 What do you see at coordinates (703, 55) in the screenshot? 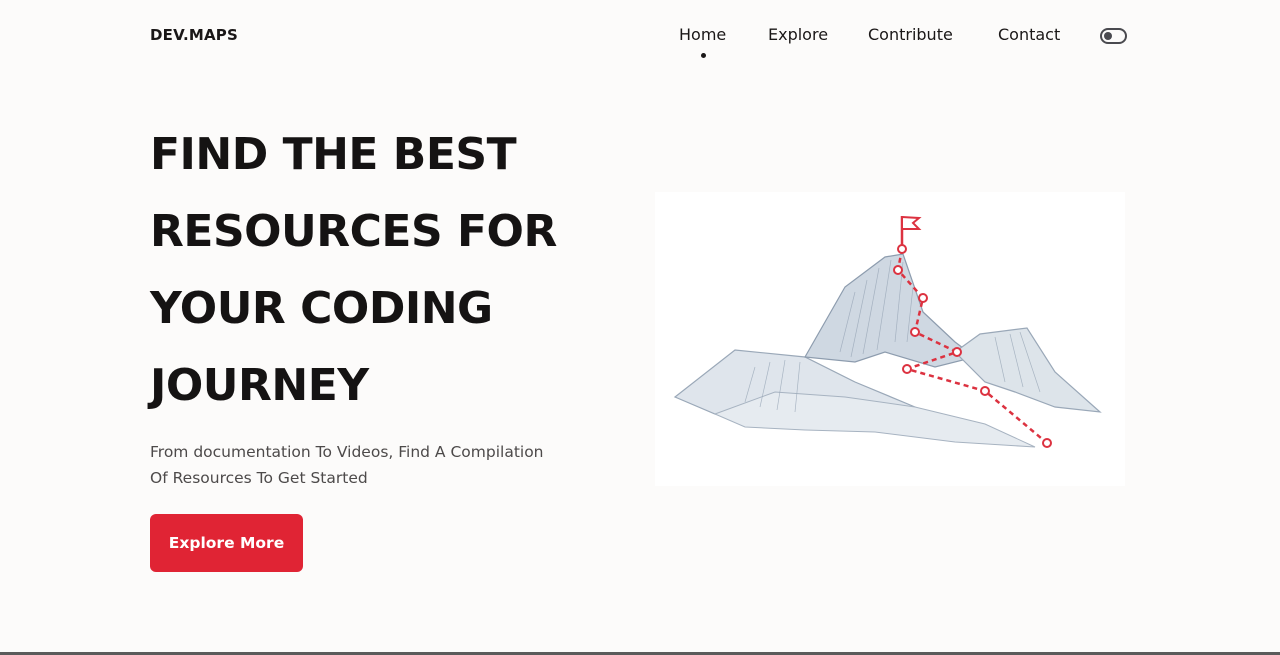
I see `nav-active-indicator` at bounding box center [703, 55].